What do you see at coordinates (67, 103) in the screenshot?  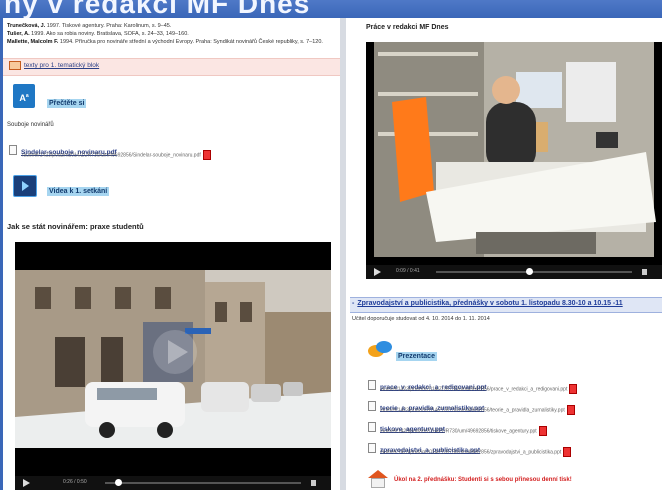 I see `read-label: Přečtěte si` at bounding box center [67, 103].